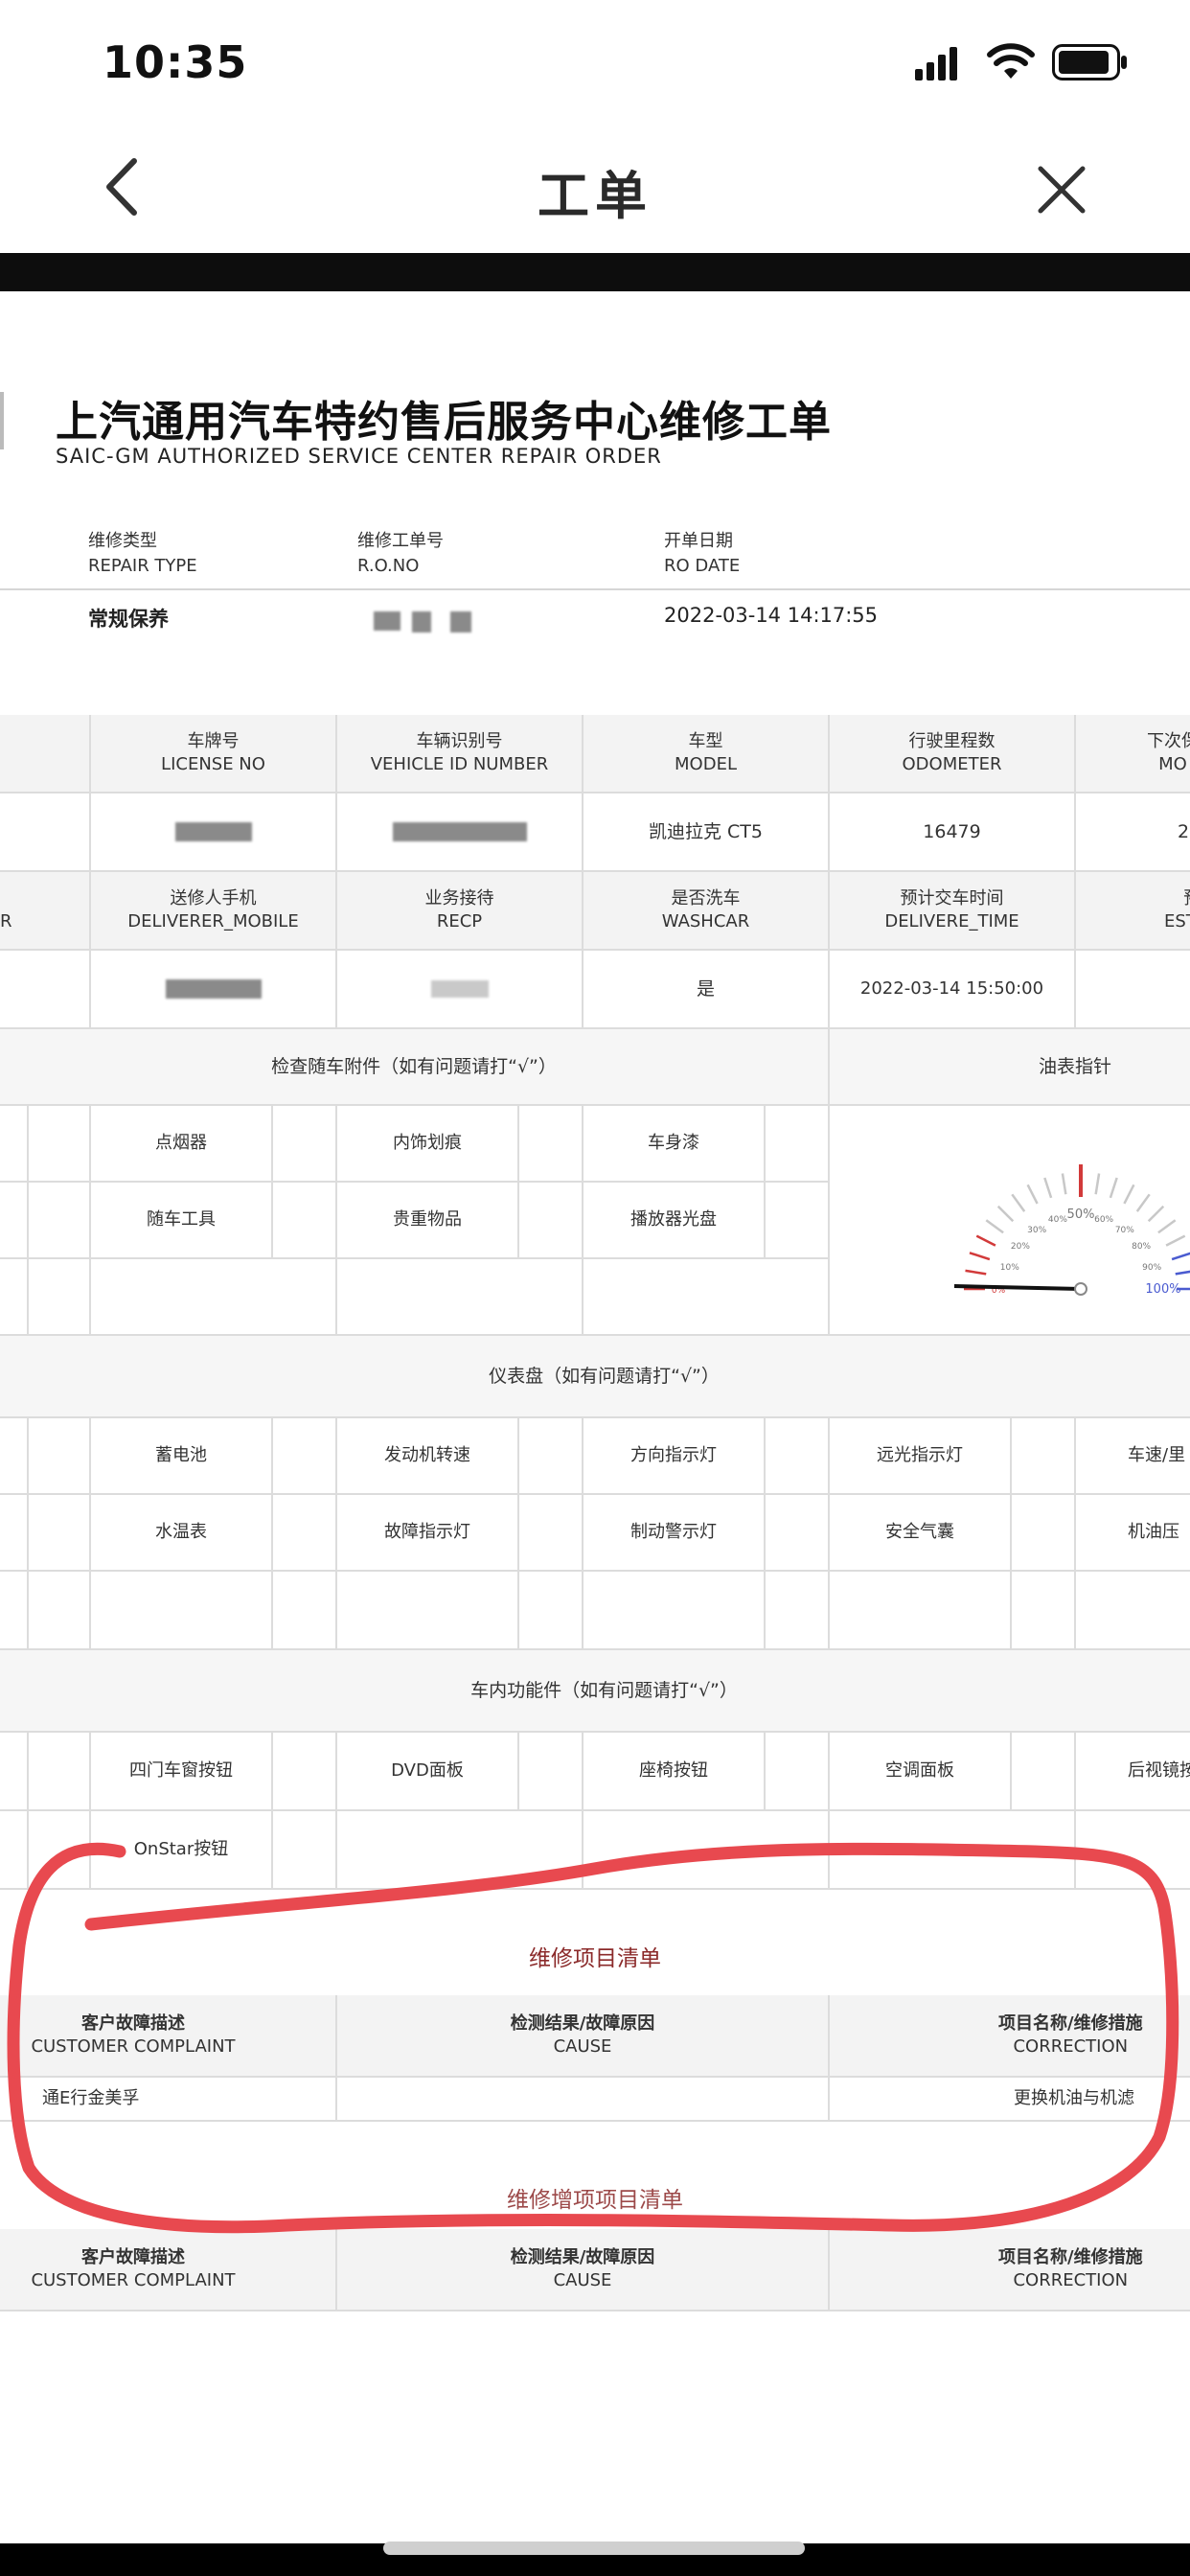 The width and height of the screenshot is (1190, 2576). What do you see at coordinates (428, 1221) in the screenshot?
I see `accessory-item: 贵重物品` at bounding box center [428, 1221].